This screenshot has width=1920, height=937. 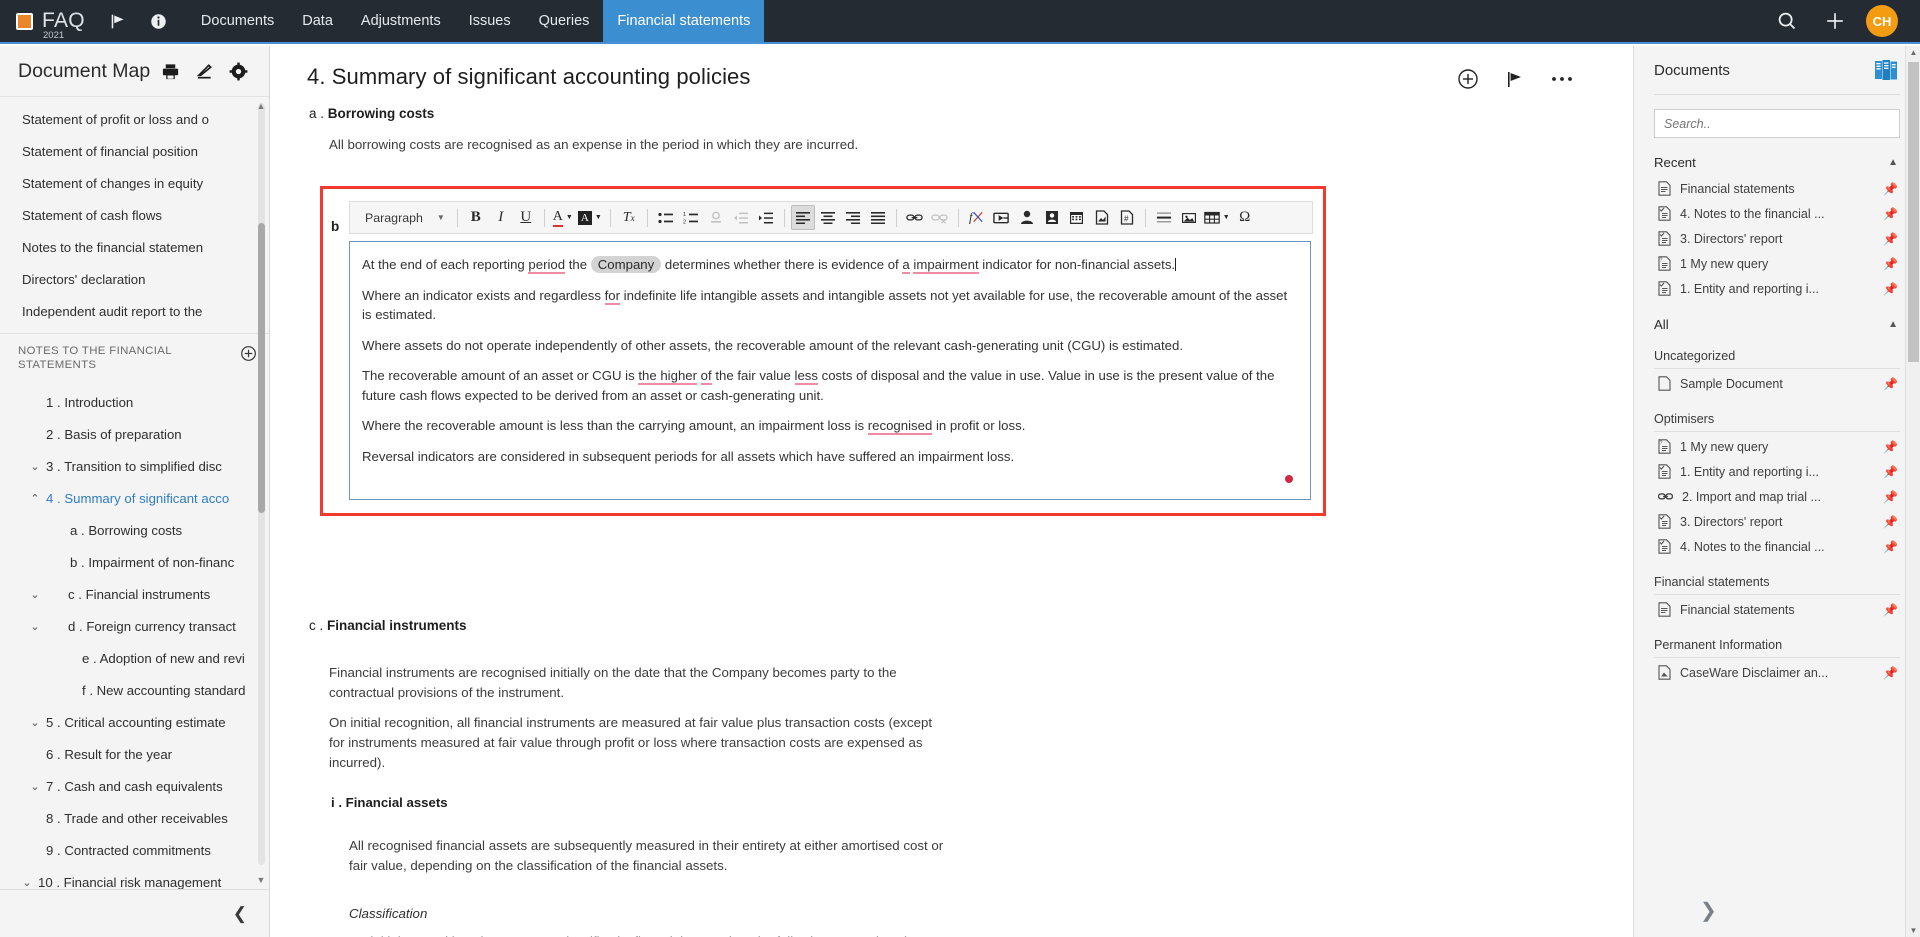 I want to click on nav-item-financial-statements: Financial statements, so click(x=684, y=21).